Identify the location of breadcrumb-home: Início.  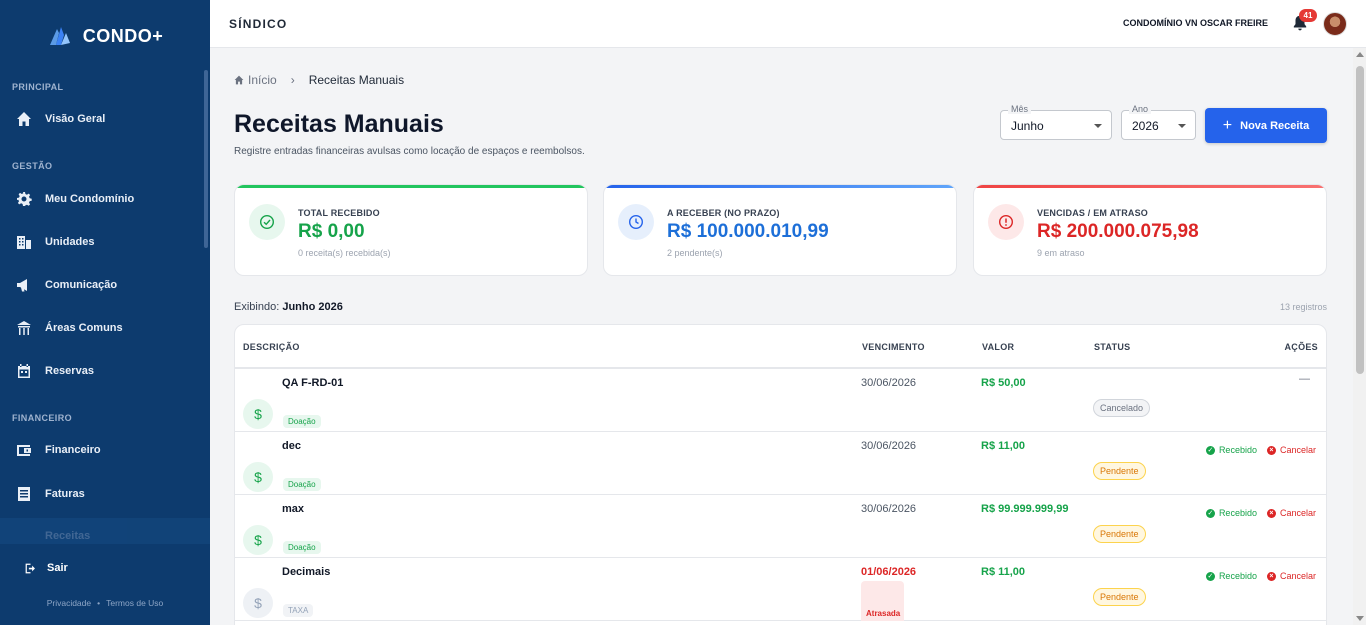
(262, 80).